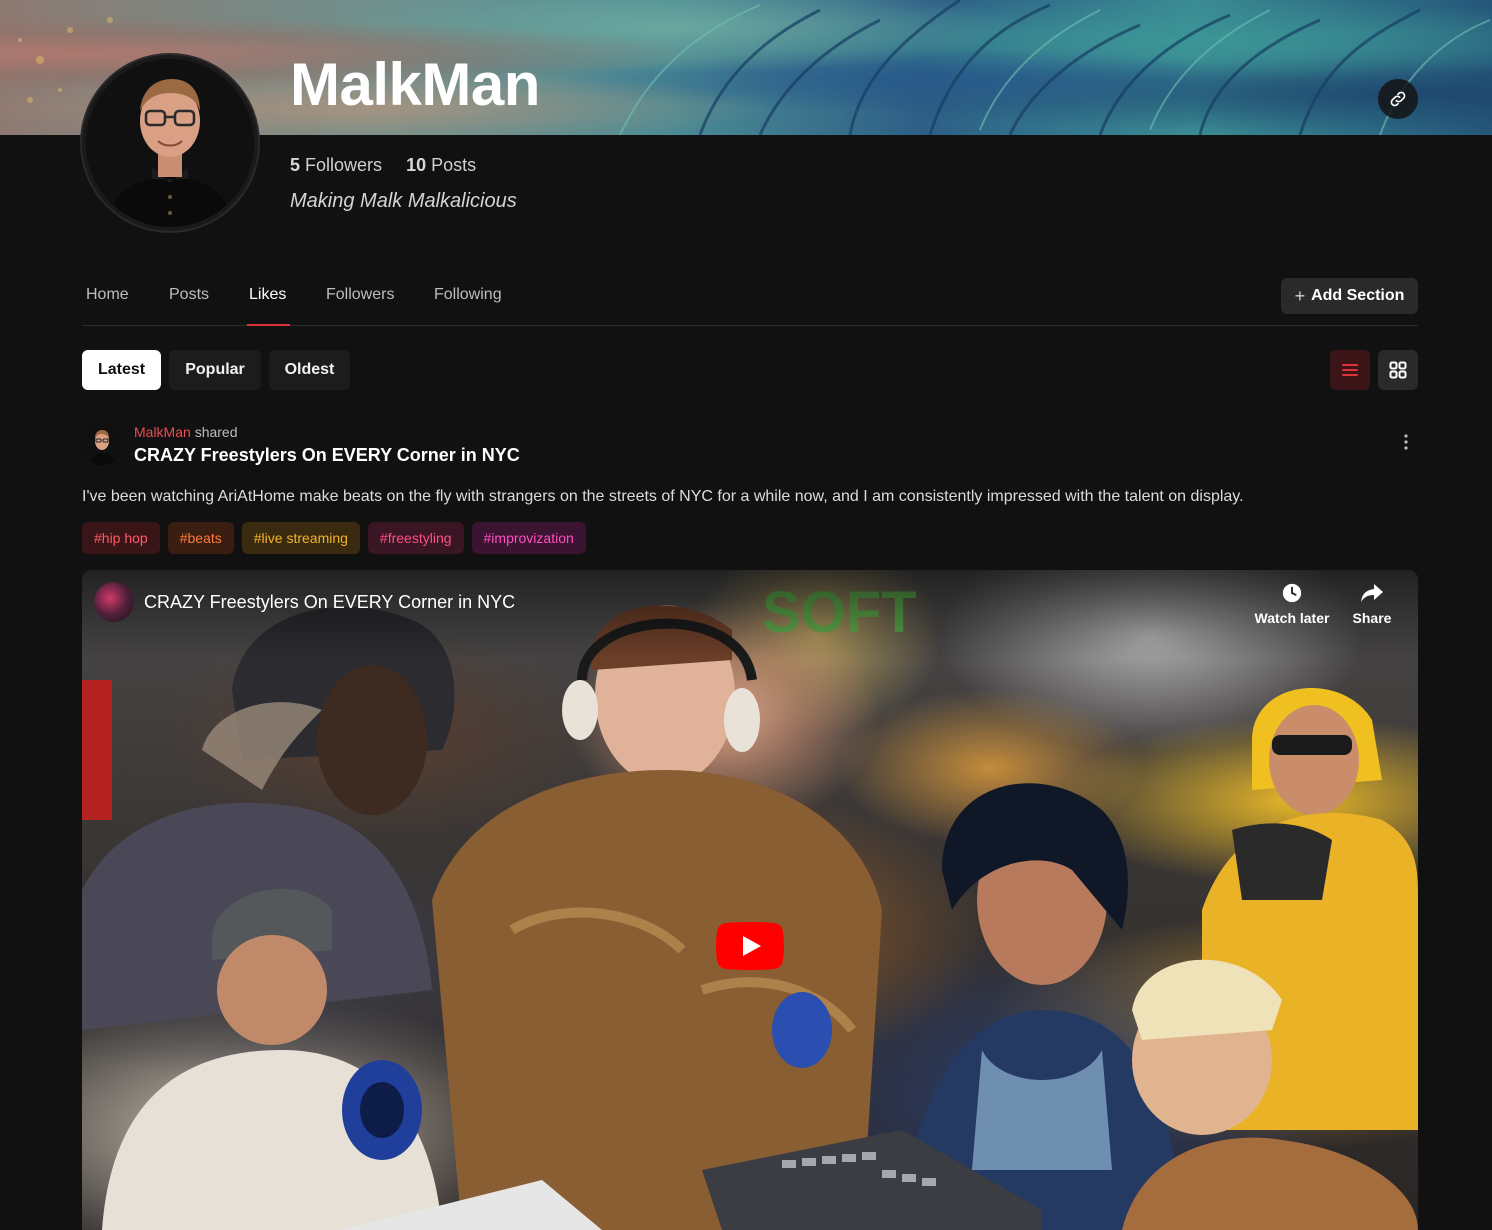  I want to click on link-icon, so click(1398, 99).